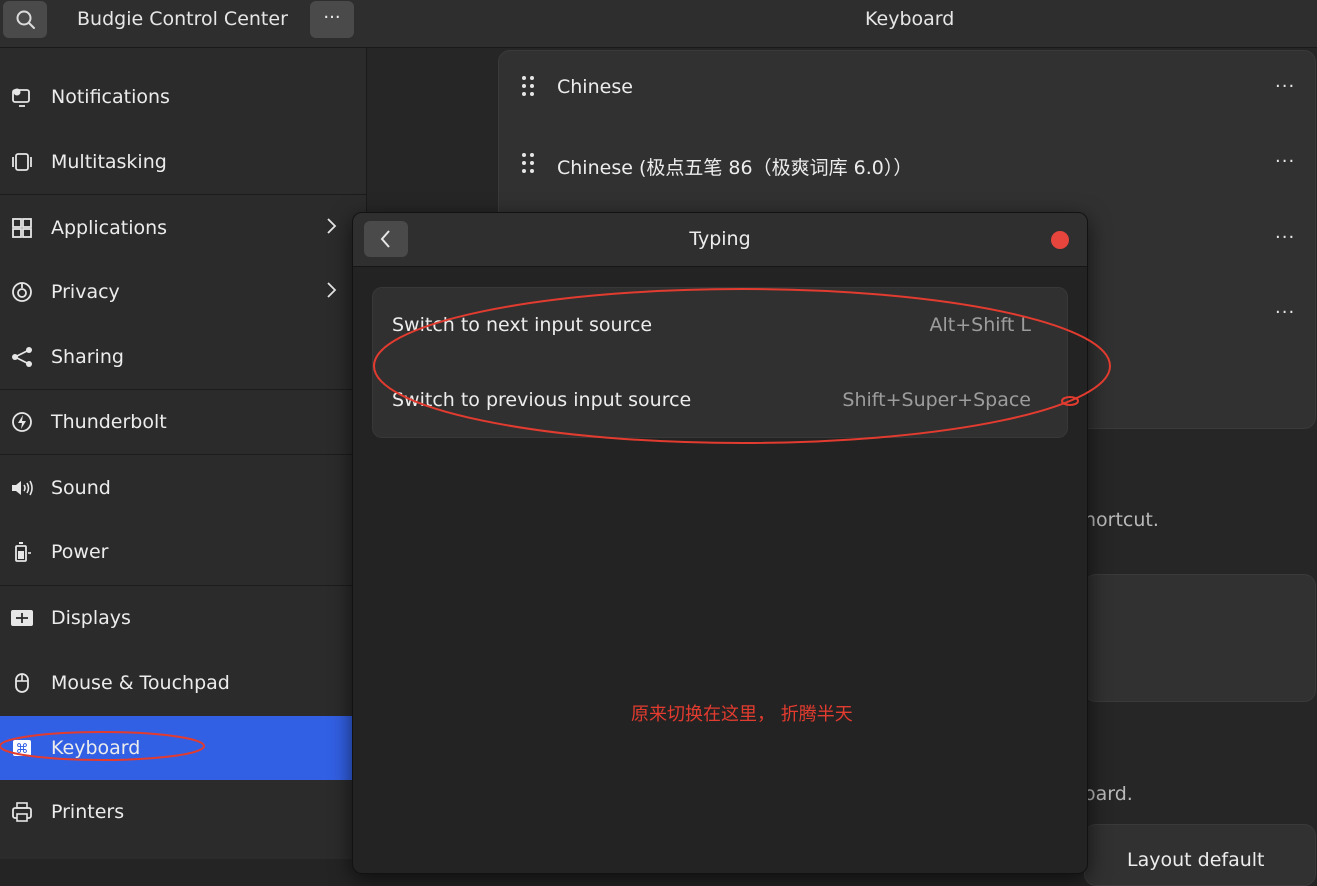 Image resolution: width=1317 pixels, height=886 pixels. Describe the element at coordinates (1060, 240) in the screenshot. I see `close-button` at that location.